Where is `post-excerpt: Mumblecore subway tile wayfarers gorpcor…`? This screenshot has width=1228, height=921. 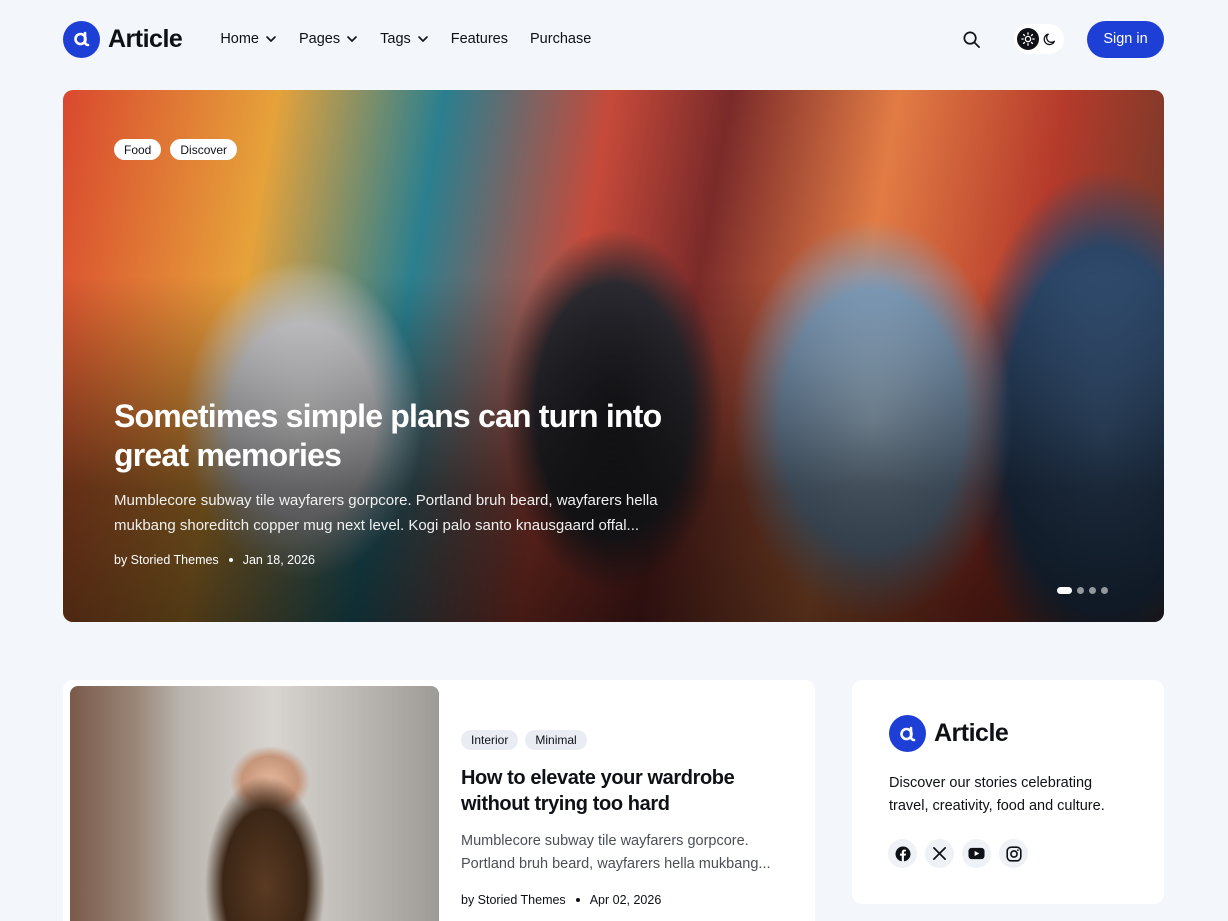 post-excerpt: Mumblecore subway tile wayfarers gorpcor… is located at coordinates (616, 852).